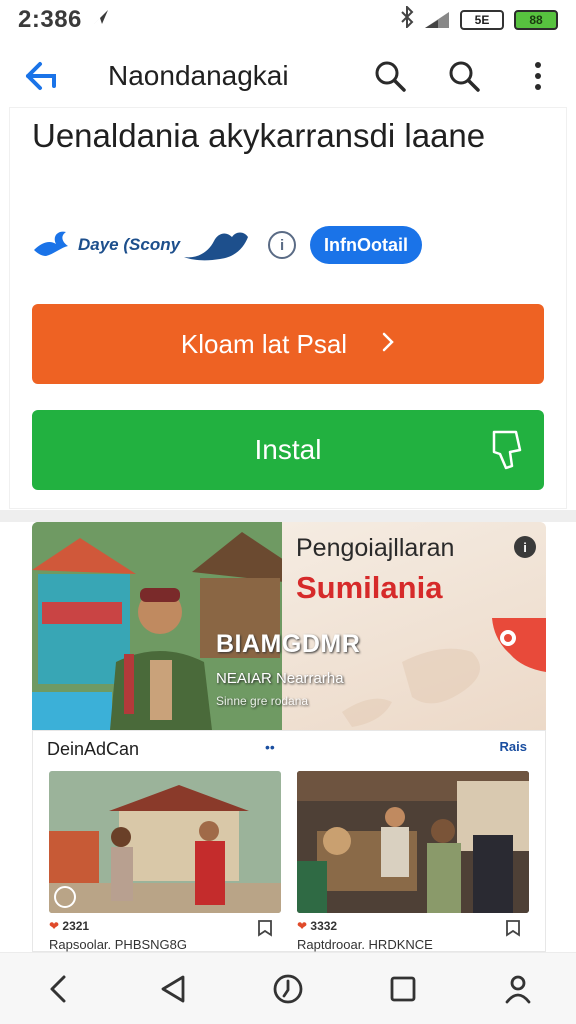 The width and height of the screenshot is (576, 1024). What do you see at coordinates (288, 644) in the screenshot?
I see `banner-watermark: BIAMGDMR` at bounding box center [288, 644].